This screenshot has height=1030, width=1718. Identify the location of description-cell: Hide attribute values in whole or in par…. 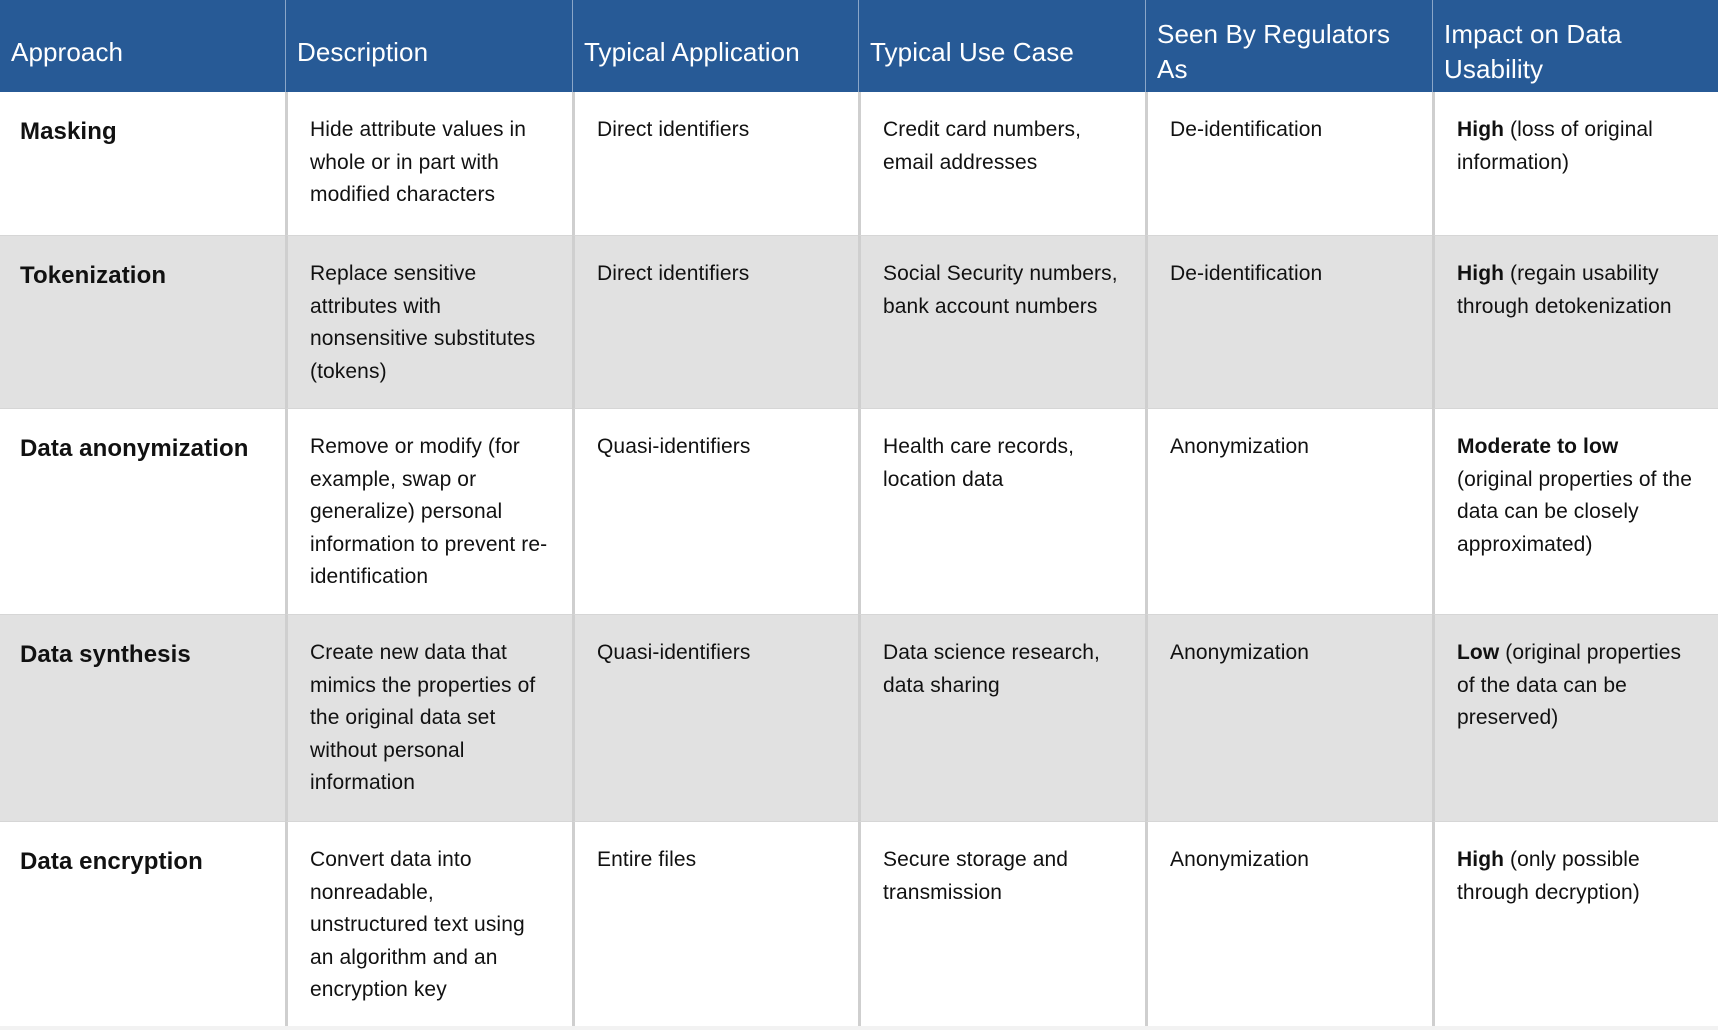
(428, 163).